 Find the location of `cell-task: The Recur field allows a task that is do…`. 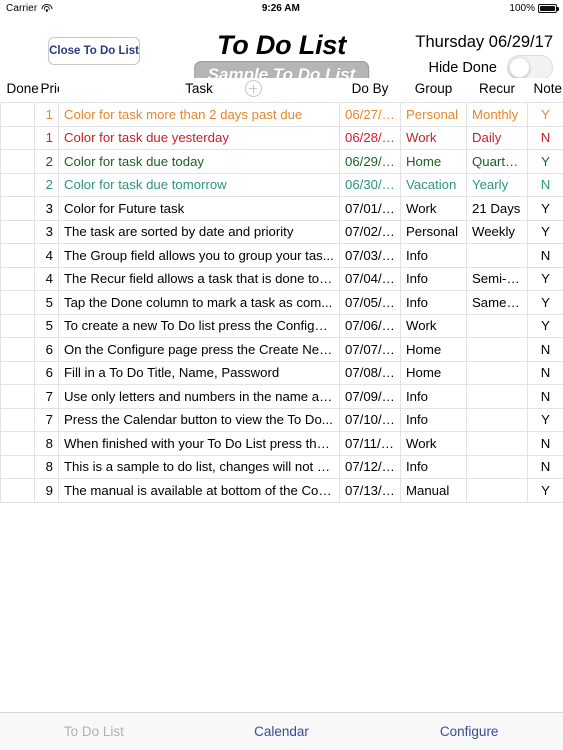

cell-task: The Recur field allows a task that is do… is located at coordinates (199, 278).